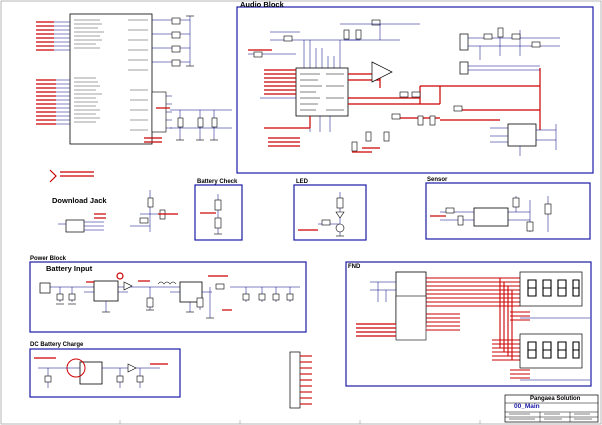  I want to click on fnd-title: FND, so click(354, 267).